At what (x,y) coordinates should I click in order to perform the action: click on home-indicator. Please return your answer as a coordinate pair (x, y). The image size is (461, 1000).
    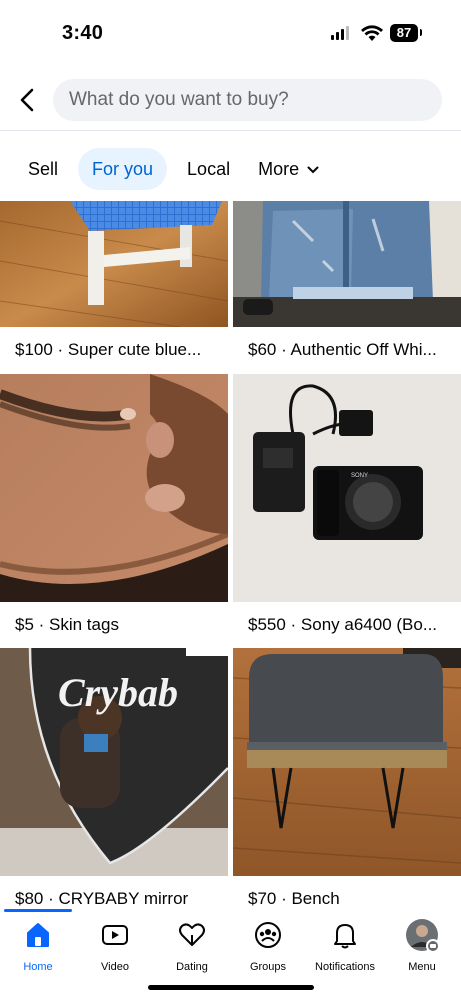
    Looking at the image, I should click on (231, 987).